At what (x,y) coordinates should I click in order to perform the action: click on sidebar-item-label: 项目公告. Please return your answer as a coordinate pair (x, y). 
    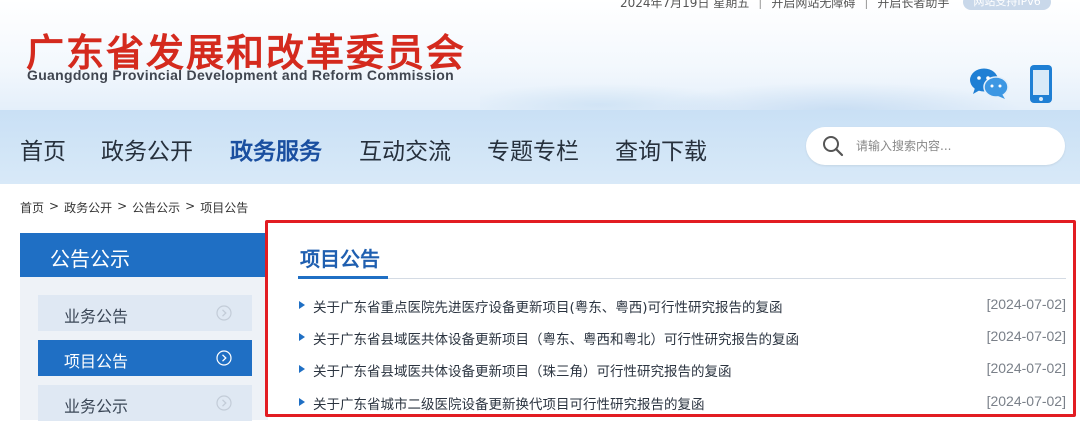
    Looking at the image, I should click on (96, 361).